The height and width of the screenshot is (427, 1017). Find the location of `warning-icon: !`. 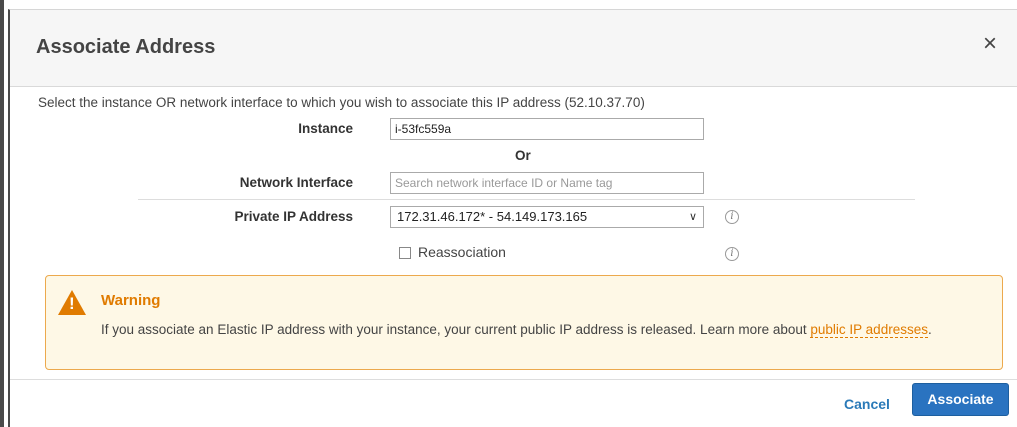

warning-icon: ! is located at coordinates (72, 302).